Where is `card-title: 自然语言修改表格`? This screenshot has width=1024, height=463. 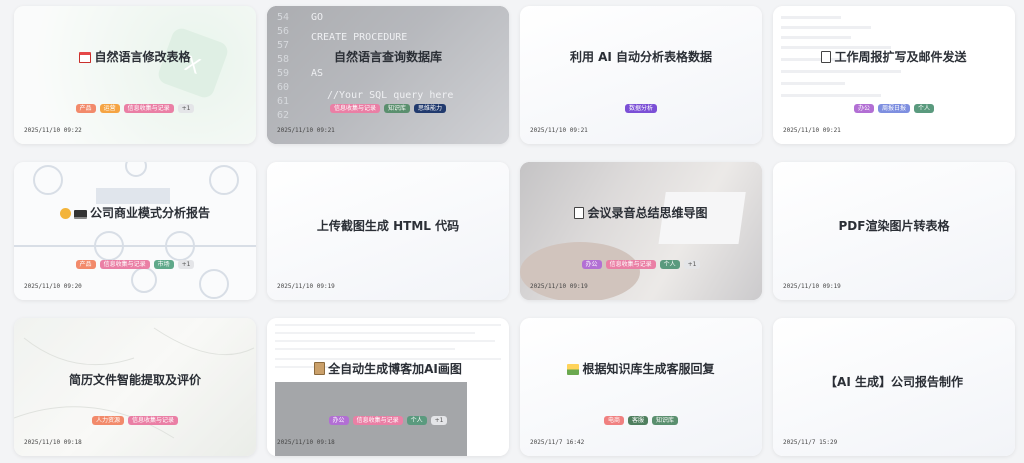 card-title: 自然语言修改表格 is located at coordinates (135, 56).